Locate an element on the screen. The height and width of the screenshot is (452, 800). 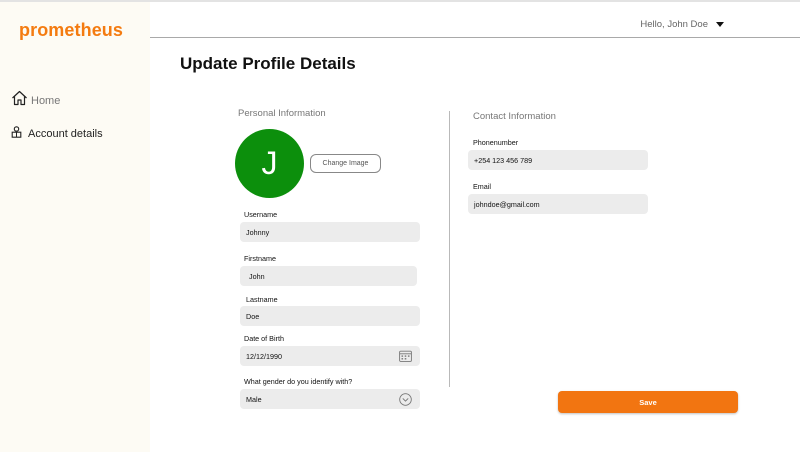
gender-value: Male is located at coordinates (254, 399).